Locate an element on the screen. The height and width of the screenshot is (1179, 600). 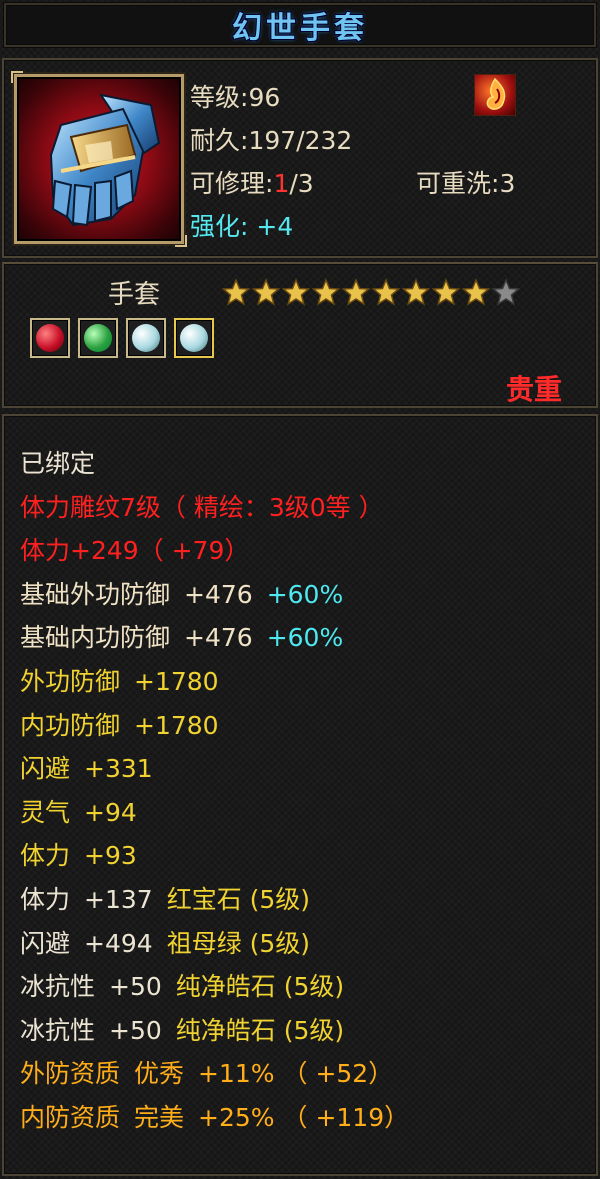
reforge-value: 3 is located at coordinates (507, 183).